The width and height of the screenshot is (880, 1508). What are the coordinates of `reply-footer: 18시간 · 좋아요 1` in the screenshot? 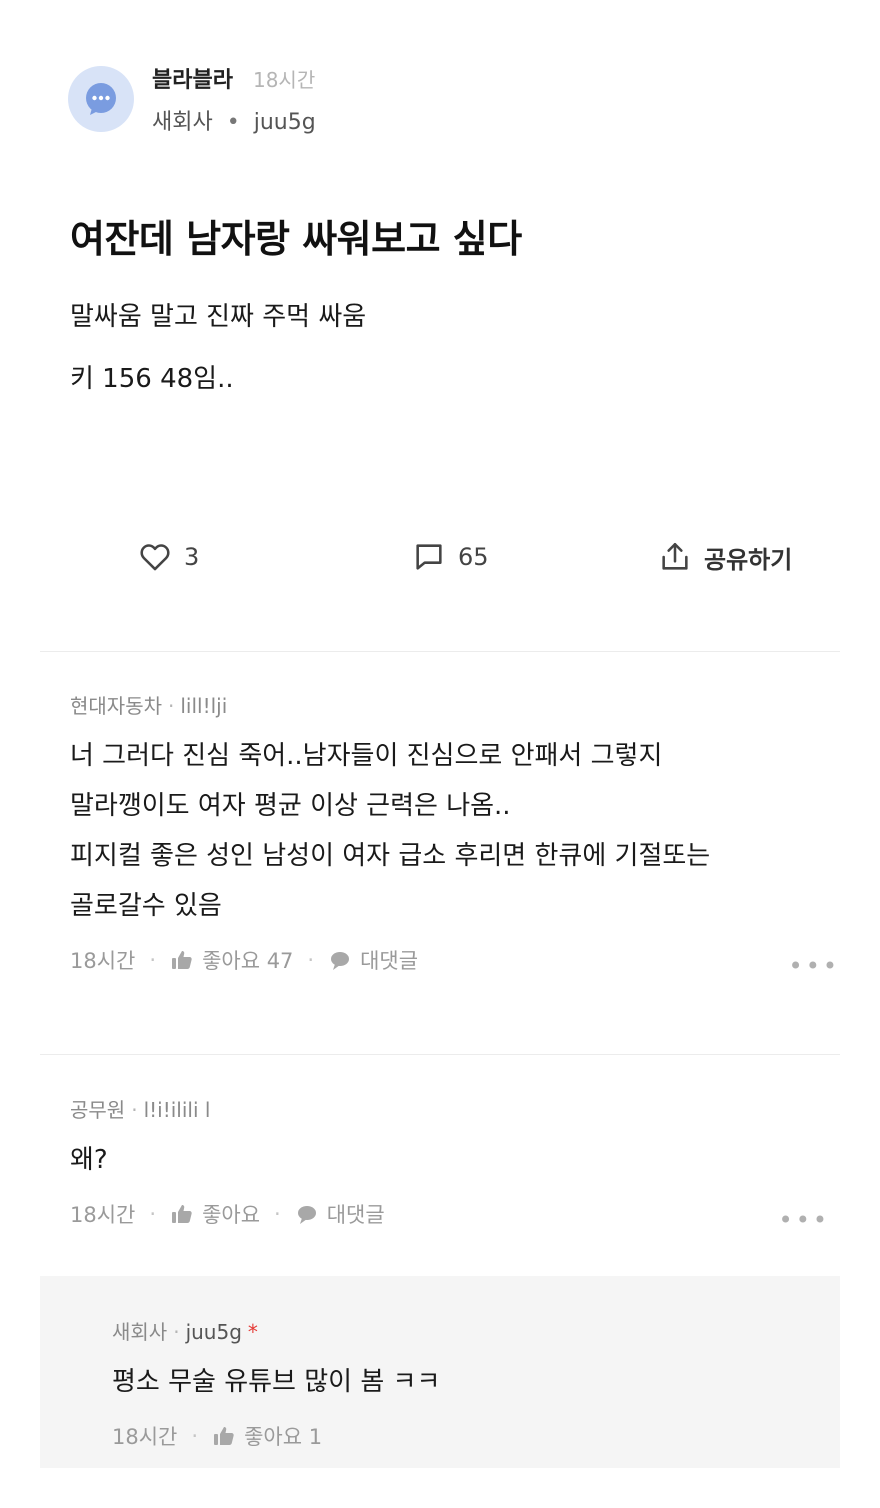 It's located at (276, 1436).